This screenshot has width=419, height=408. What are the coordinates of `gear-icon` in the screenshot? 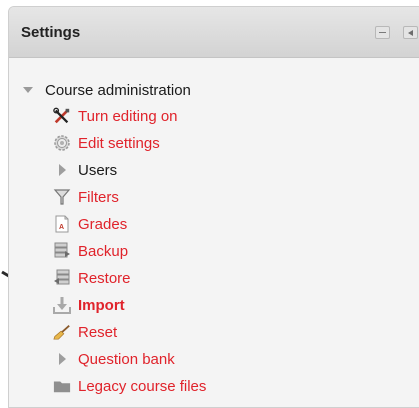 It's located at (62, 143).